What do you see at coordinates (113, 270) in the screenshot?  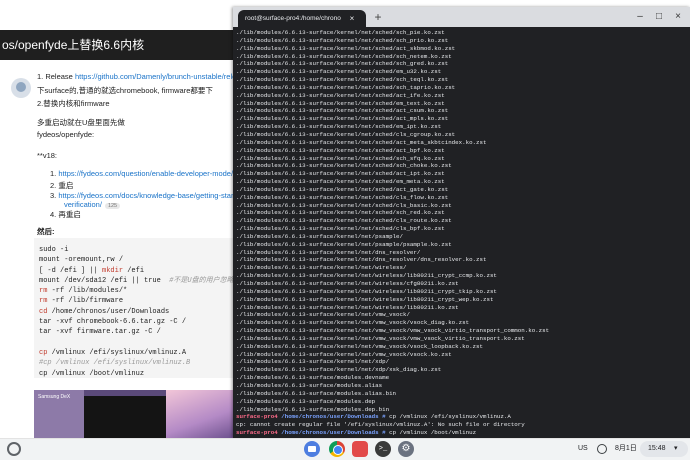 I see `code-keyword: mkdir` at bounding box center [113, 270].